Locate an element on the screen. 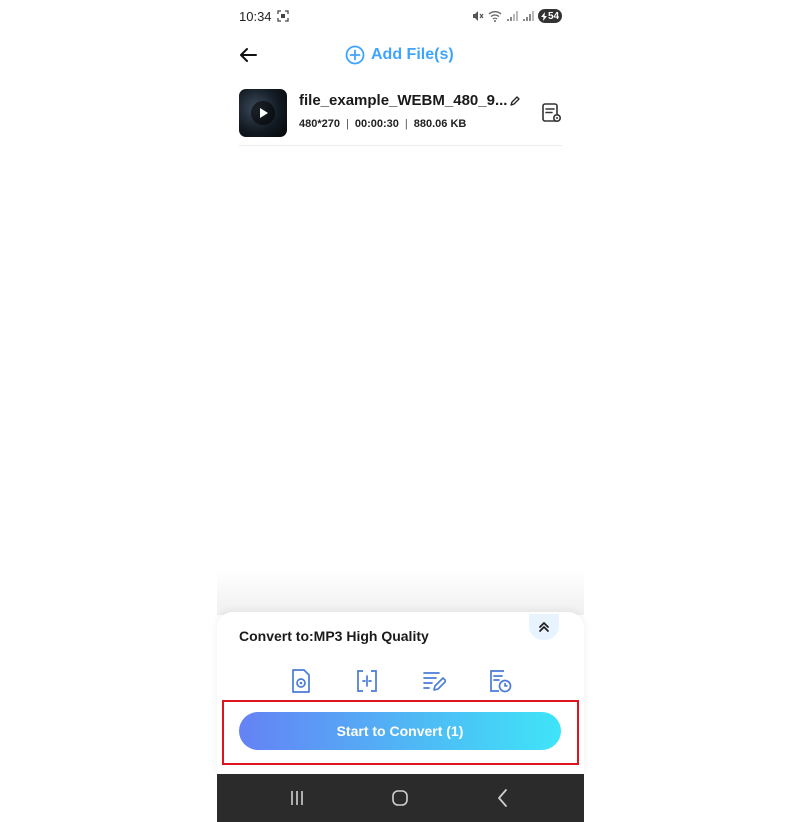 This screenshot has width=800, height=822. double-chevron-up-icon is located at coordinates (544, 627).